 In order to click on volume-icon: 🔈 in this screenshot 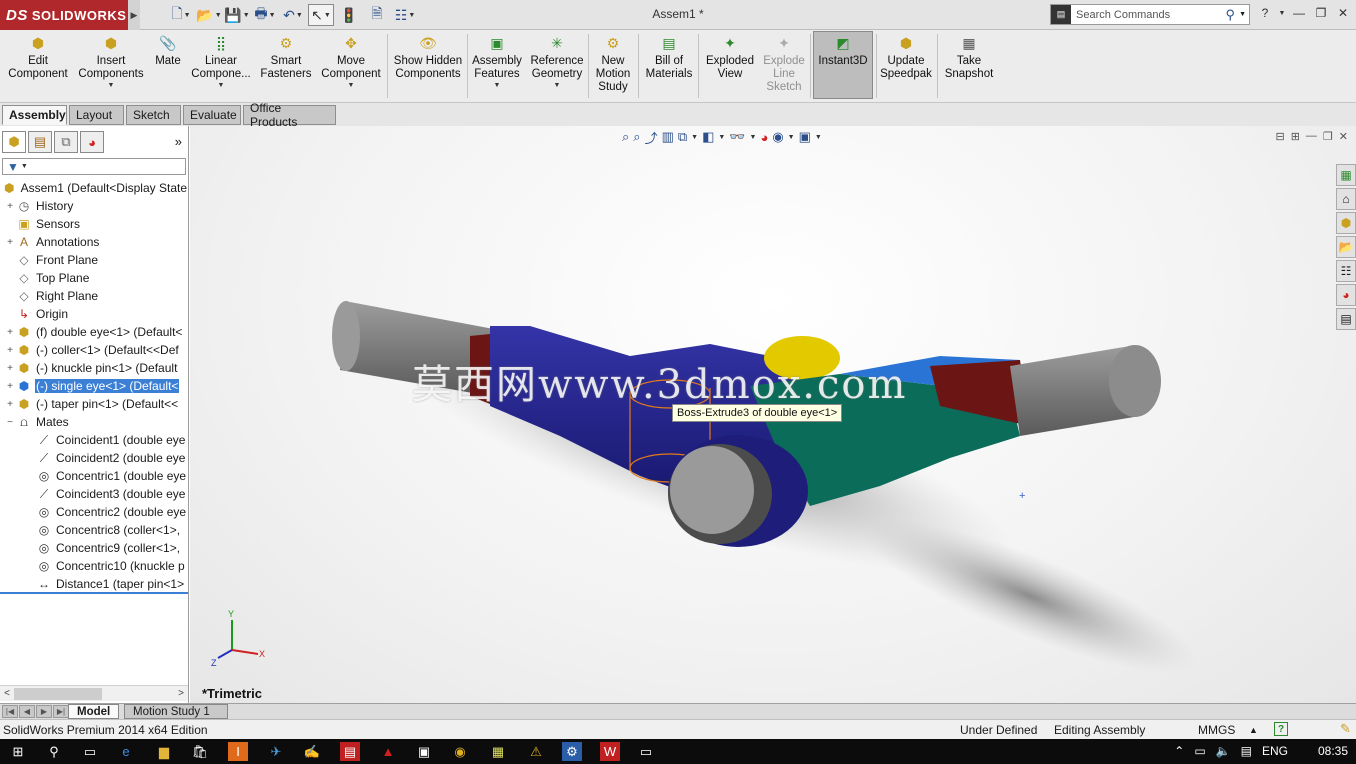, I will do `click(1223, 751)`.